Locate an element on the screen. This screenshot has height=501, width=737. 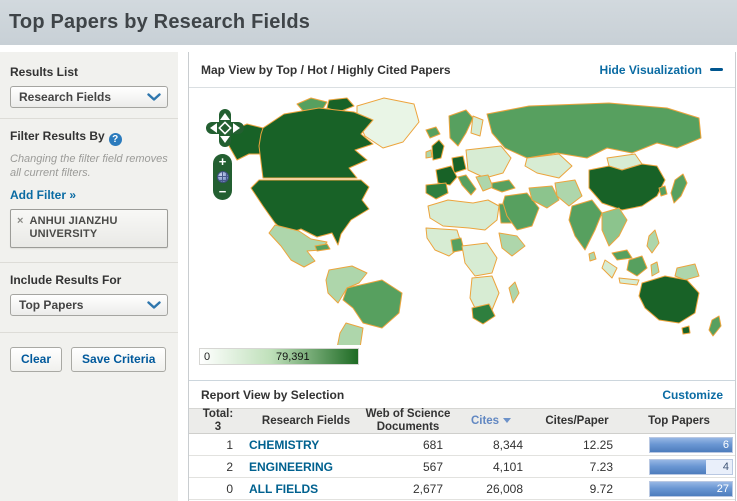
scale-max-label: 79,391 is located at coordinates (293, 357).